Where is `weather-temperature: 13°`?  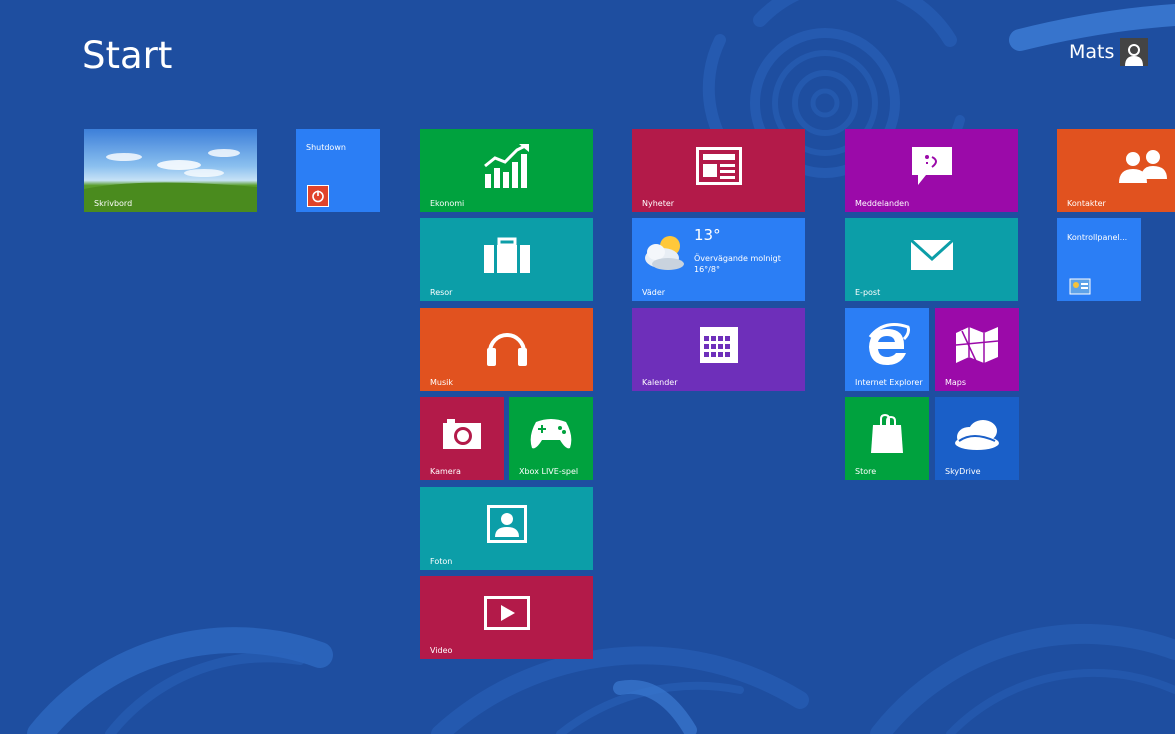
weather-temperature: 13° is located at coordinates (707, 235).